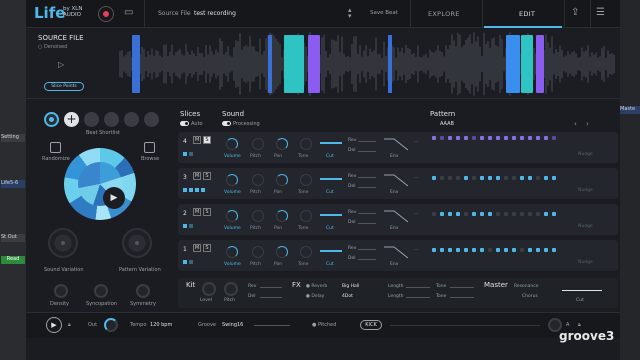  Describe the element at coordinates (575, 124) in the screenshot. I see `pattern-prev-icon: ‹` at that location.